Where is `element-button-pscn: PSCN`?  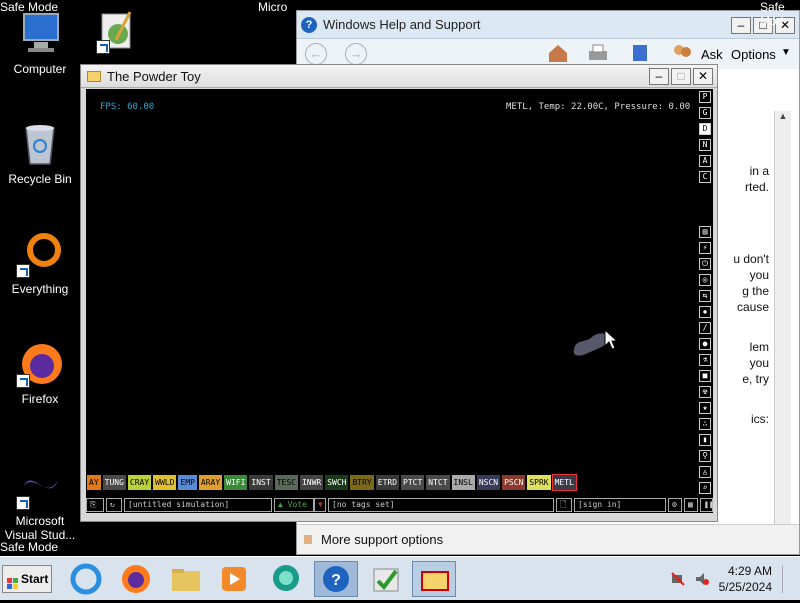
element-button-pscn: PSCN is located at coordinates (514, 482).